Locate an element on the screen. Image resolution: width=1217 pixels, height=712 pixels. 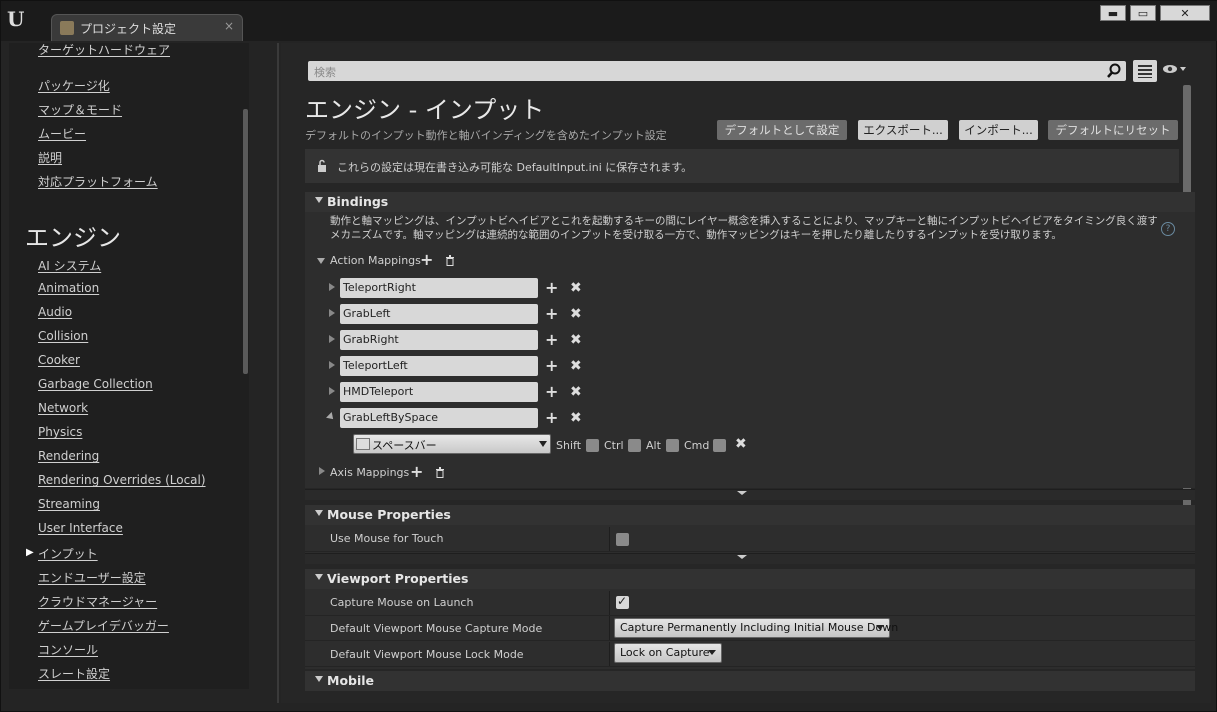
expand-advanced-icon is located at coordinates (742, 557).